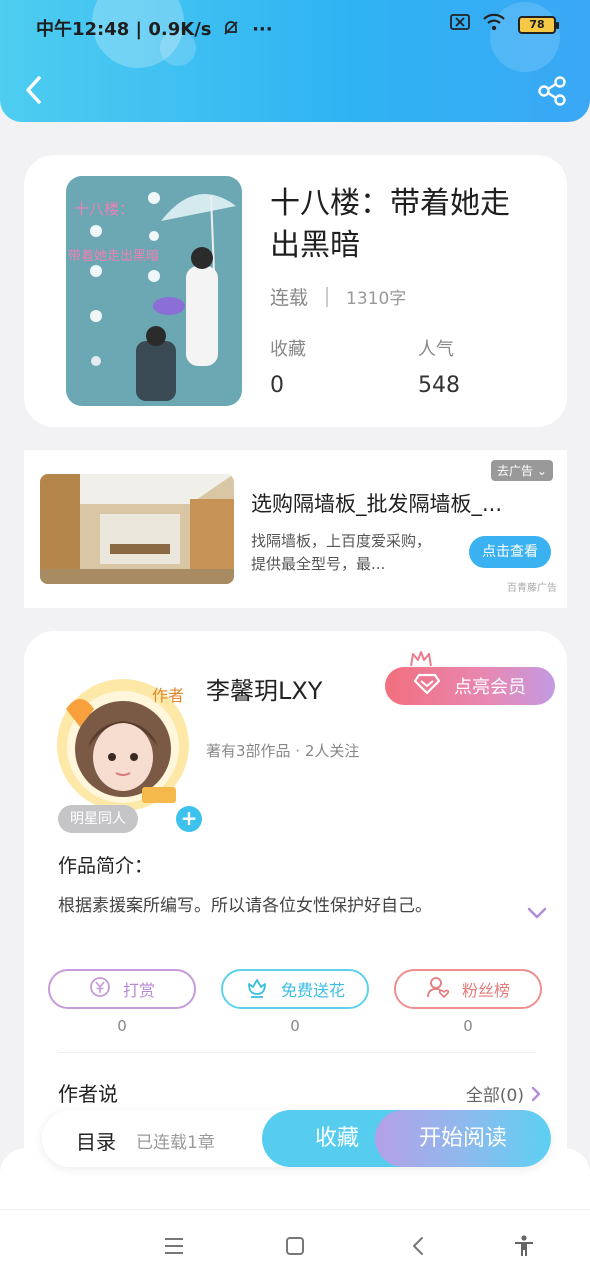  Describe the element at coordinates (175, 1140) in the screenshot. I see `chapter-count: 已连载1章` at that location.